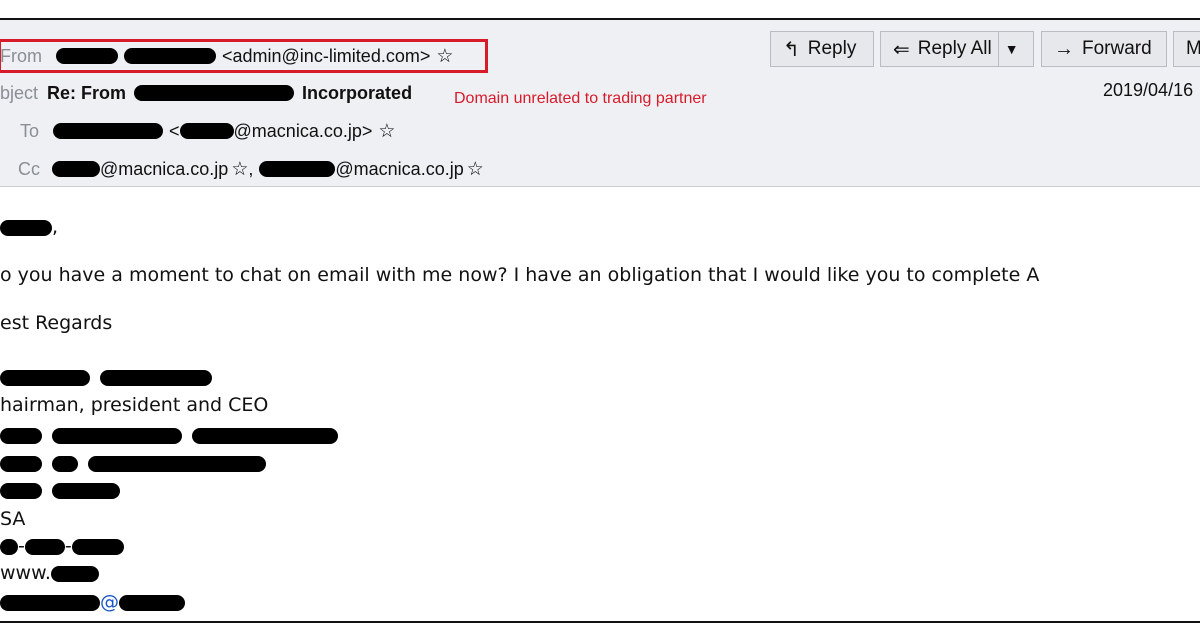  I want to click on email-at: @, so click(109, 602).